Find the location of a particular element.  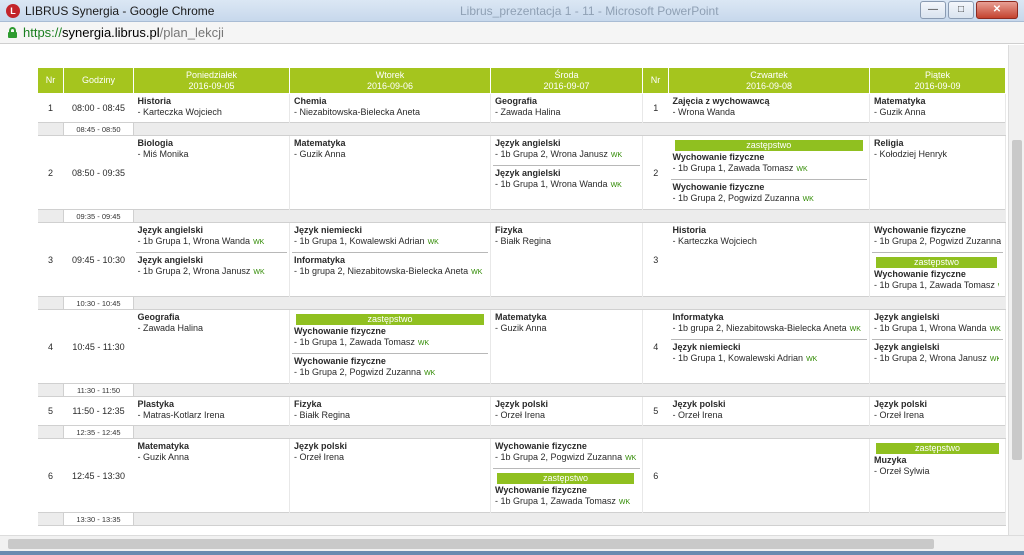

minimize-button: — is located at coordinates (933, 10).